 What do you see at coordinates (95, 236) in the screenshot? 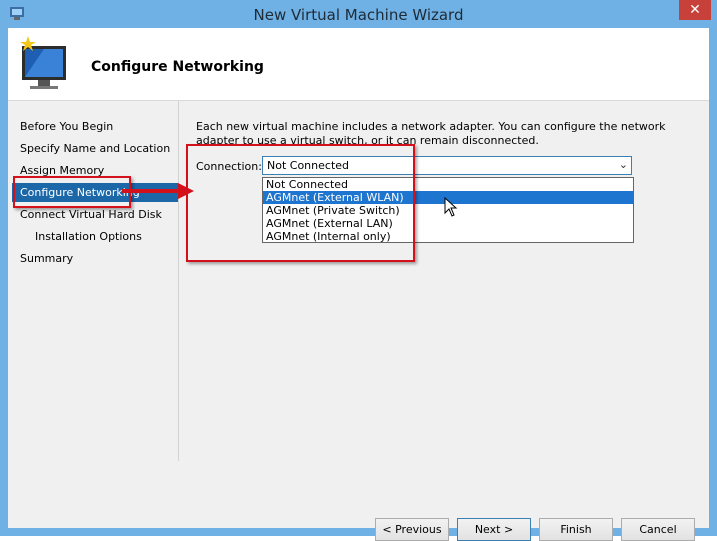
I see `step-installation-options: Installation Options` at bounding box center [95, 236].